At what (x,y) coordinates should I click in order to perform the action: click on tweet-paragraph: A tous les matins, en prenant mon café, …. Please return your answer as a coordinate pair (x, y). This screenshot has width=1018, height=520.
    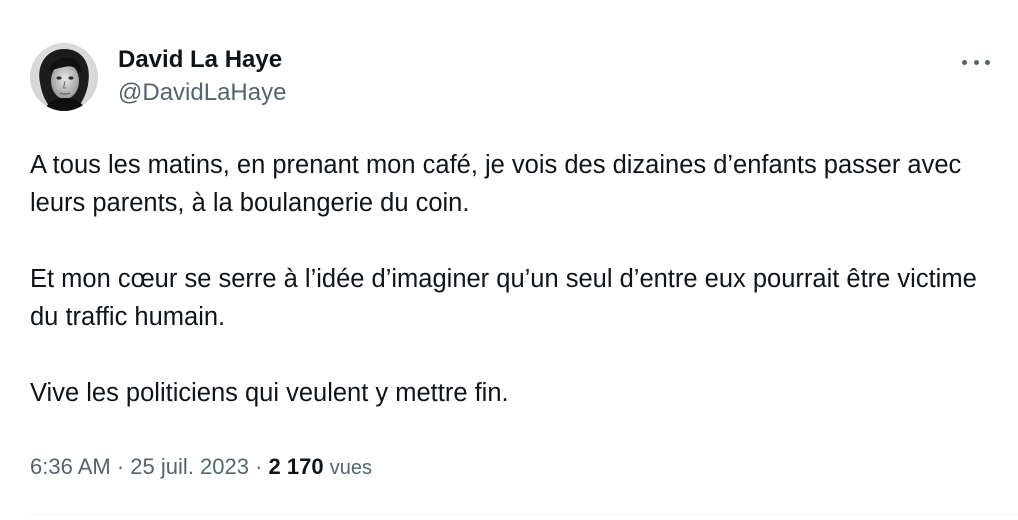
    Looking at the image, I should click on (496, 184).